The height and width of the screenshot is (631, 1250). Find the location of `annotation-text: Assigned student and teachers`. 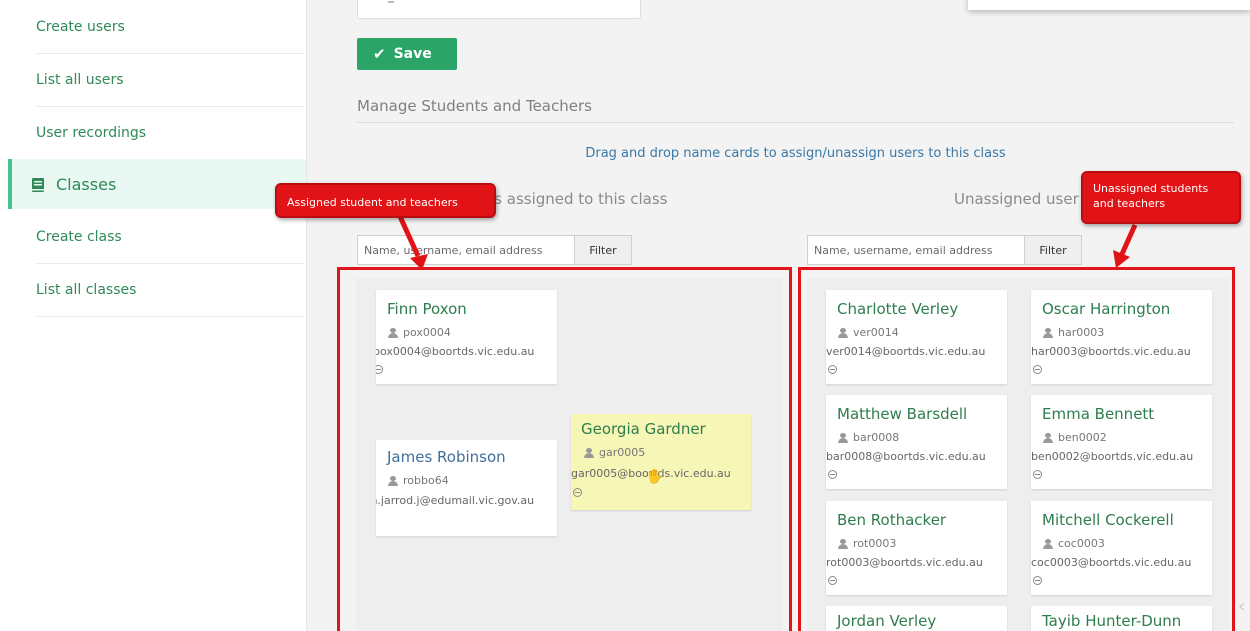

annotation-text: Assigned student and teachers is located at coordinates (372, 202).